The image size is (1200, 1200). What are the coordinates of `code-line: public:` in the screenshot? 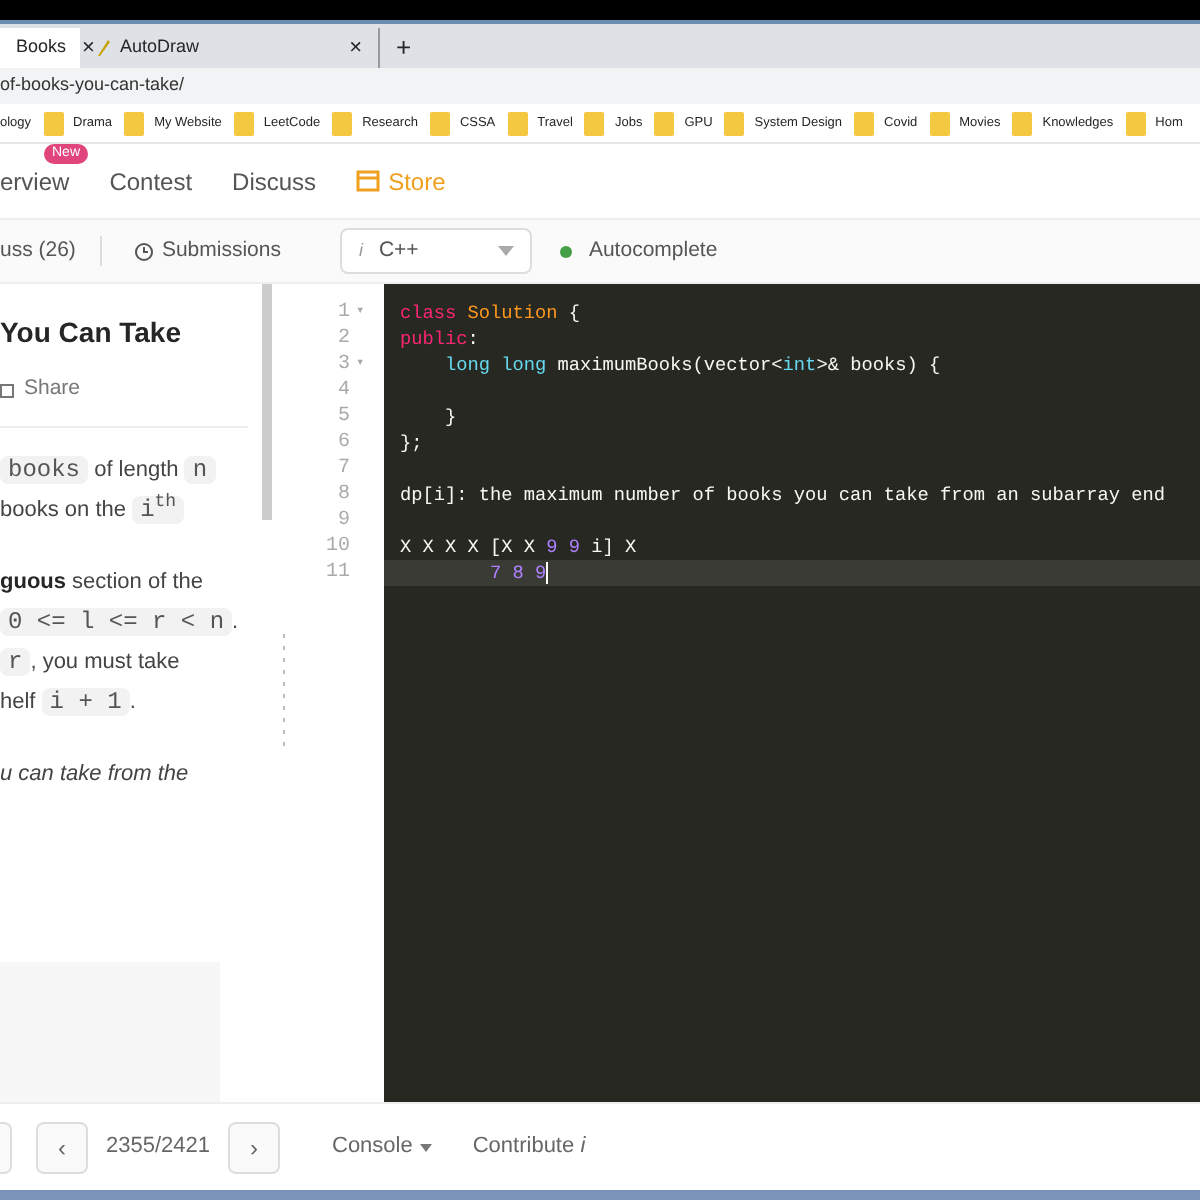 It's located at (439, 339).